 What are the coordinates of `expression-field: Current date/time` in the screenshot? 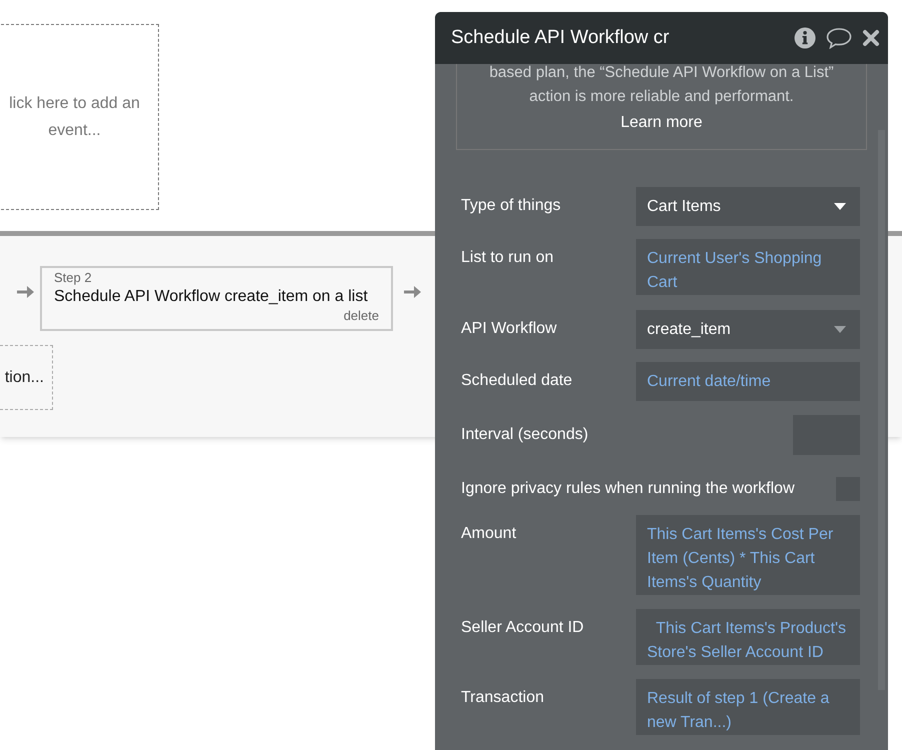 It's located at (748, 381).